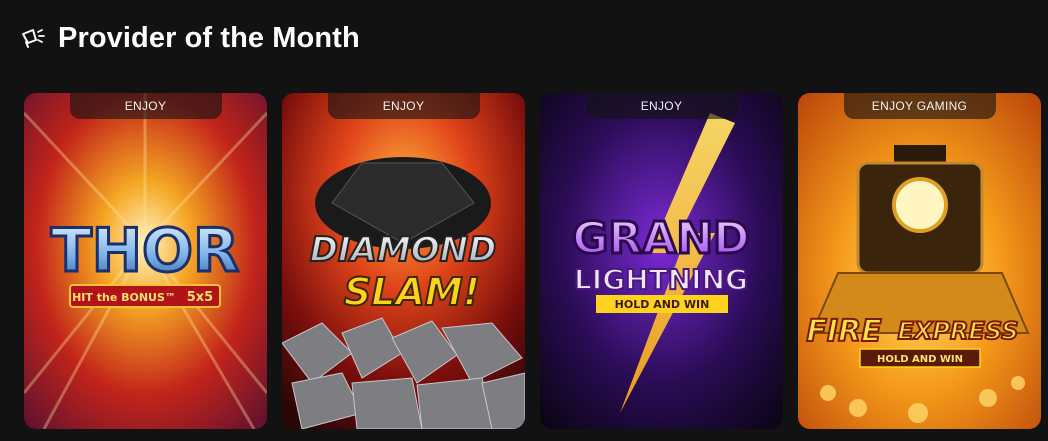  I want to click on logo-line2: SLAM!, so click(412, 292).